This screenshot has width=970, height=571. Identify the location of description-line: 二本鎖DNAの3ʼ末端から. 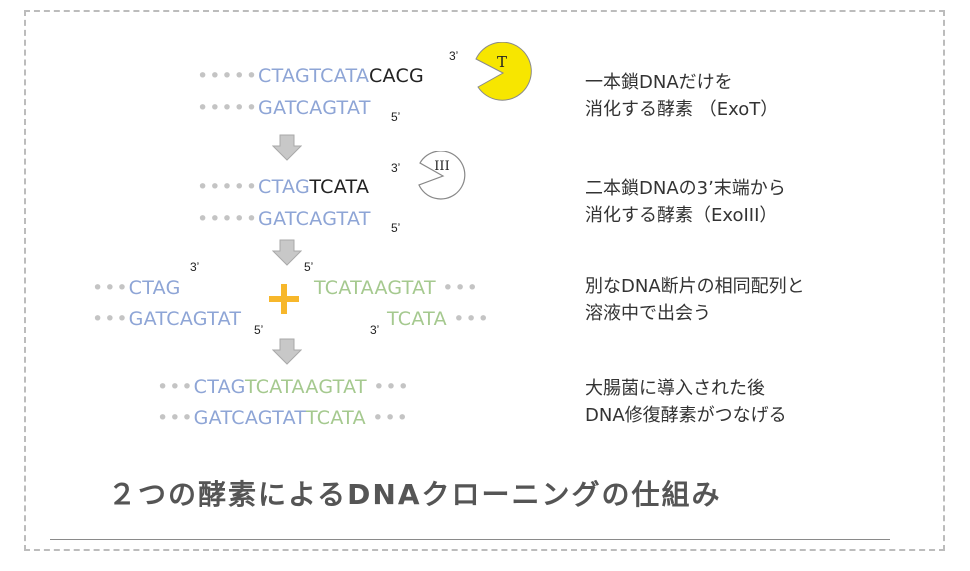
(685, 188).